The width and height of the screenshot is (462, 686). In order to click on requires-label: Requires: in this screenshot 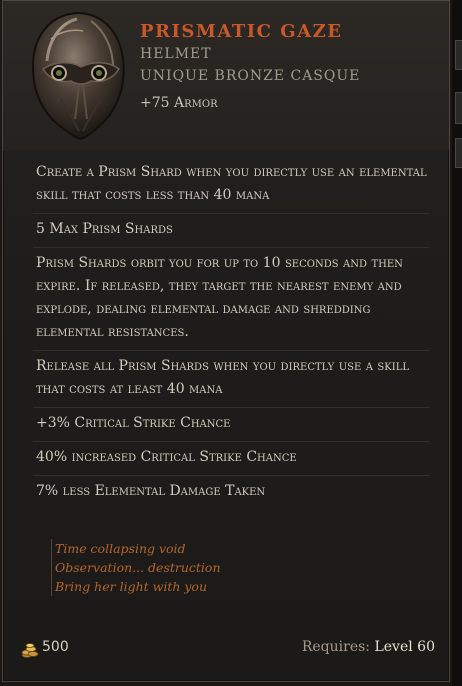, I will do `click(336, 647)`.